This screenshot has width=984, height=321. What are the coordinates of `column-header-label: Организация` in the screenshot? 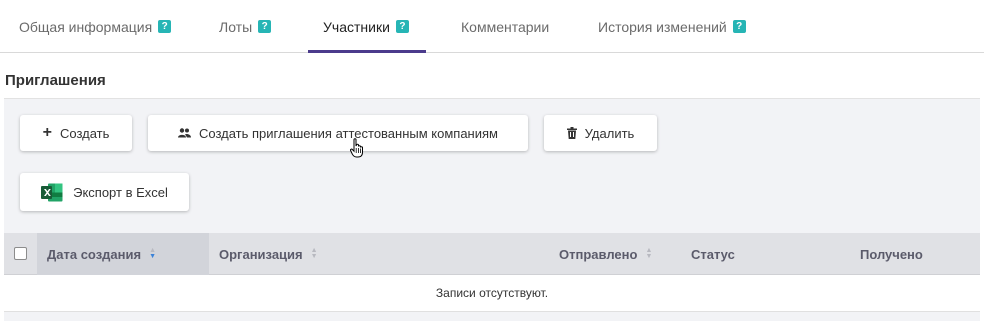 It's located at (261, 254).